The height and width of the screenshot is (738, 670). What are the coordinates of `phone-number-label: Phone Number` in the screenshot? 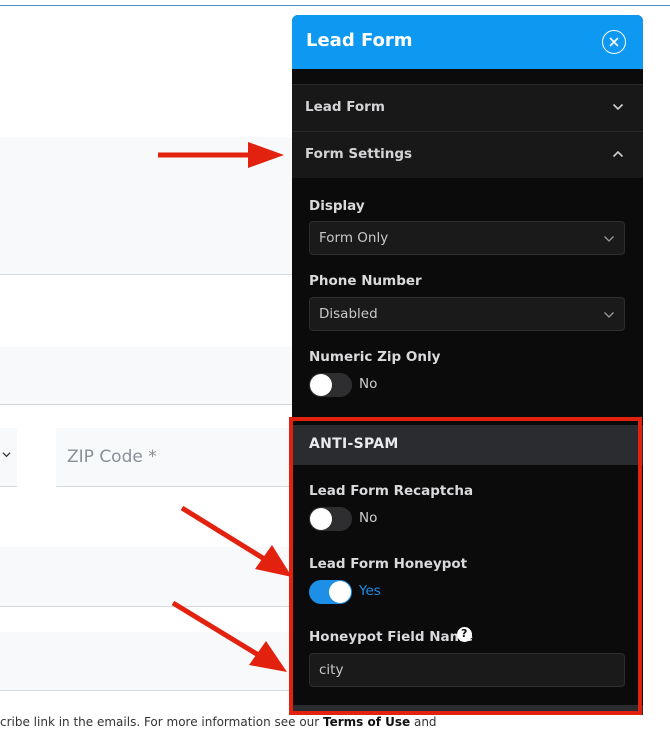 It's located at (365, 281).